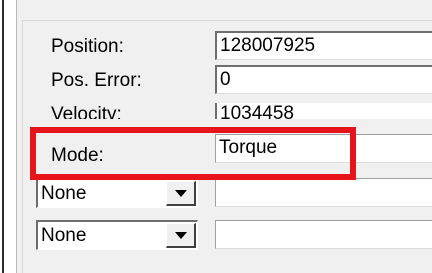  What do you see at coordinates (323, 192) in the screenshot?
I see `combo-1-value-field` at bounding box center [323, 192].